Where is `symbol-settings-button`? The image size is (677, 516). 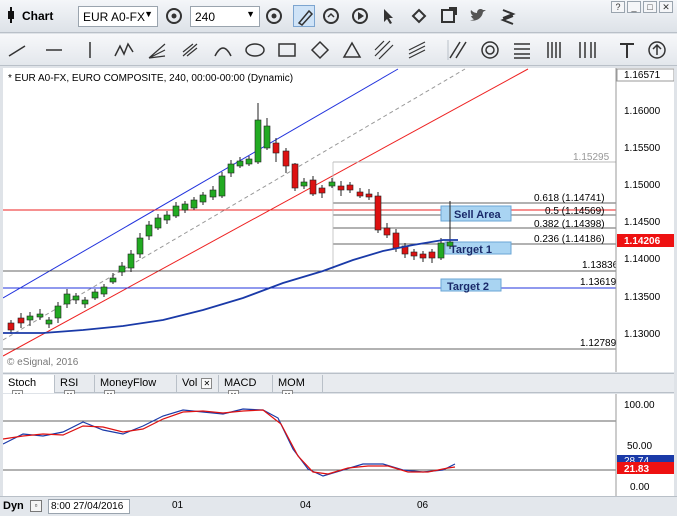
symbol-settings-button is located at coordinates (174, 16).